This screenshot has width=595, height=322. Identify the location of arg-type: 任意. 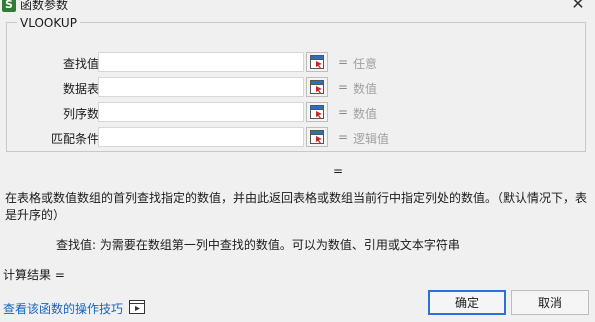
(365, 64).